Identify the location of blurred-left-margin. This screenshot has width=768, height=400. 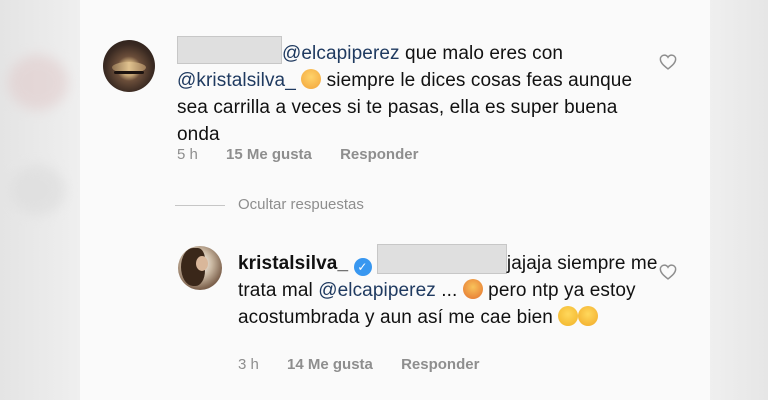
(40, 200).